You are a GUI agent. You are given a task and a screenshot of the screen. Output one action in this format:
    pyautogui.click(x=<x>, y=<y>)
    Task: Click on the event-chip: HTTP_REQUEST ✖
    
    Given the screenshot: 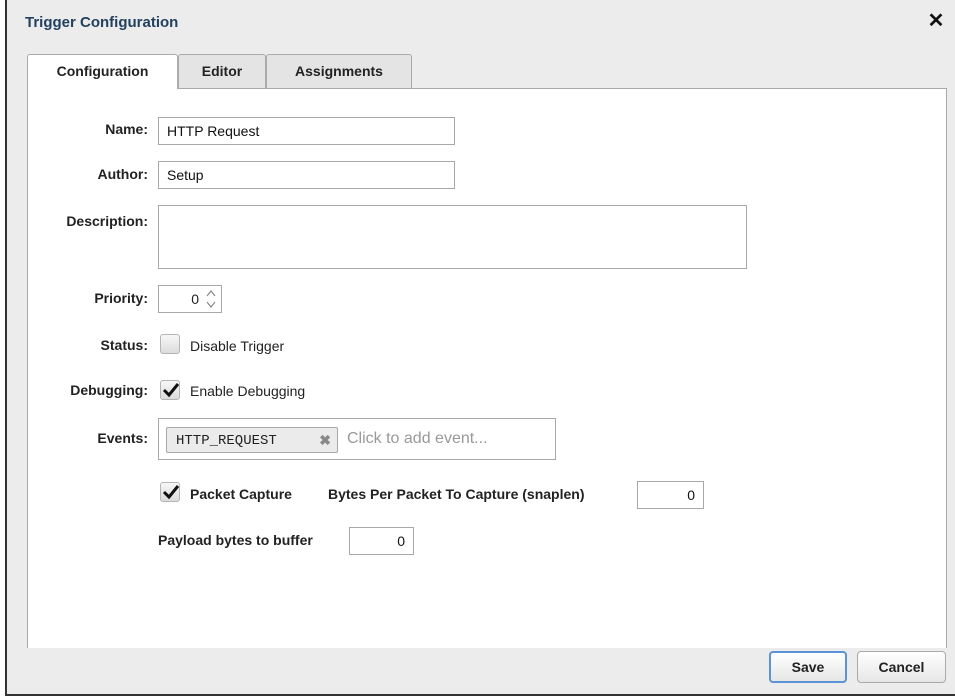 What is the action you would take?
    pyautogui.click(x=252, y=440)
    